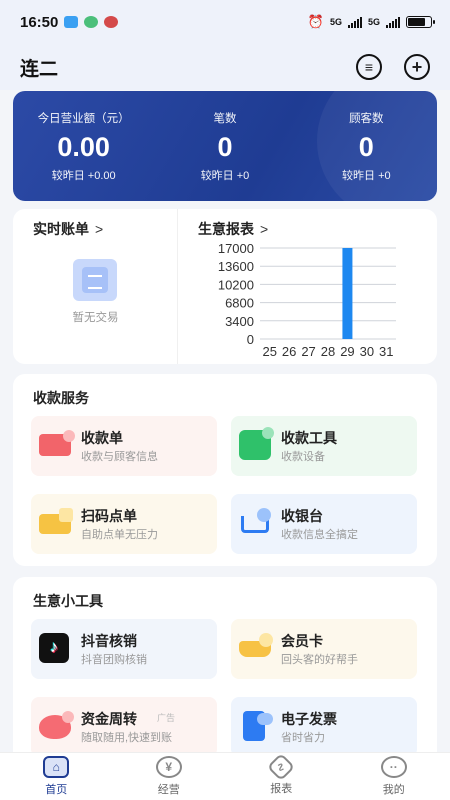  Describe the element at coordinates (56, 725) in the screenshot. I see `money-icon` at that location.